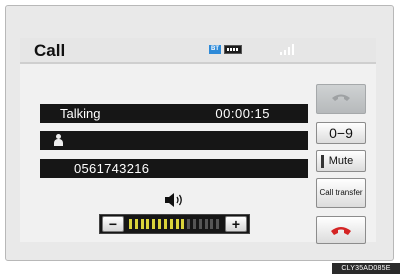 The height and width of the screenshot is (275, 401). I want to click on person-icon, so click(58, 140).